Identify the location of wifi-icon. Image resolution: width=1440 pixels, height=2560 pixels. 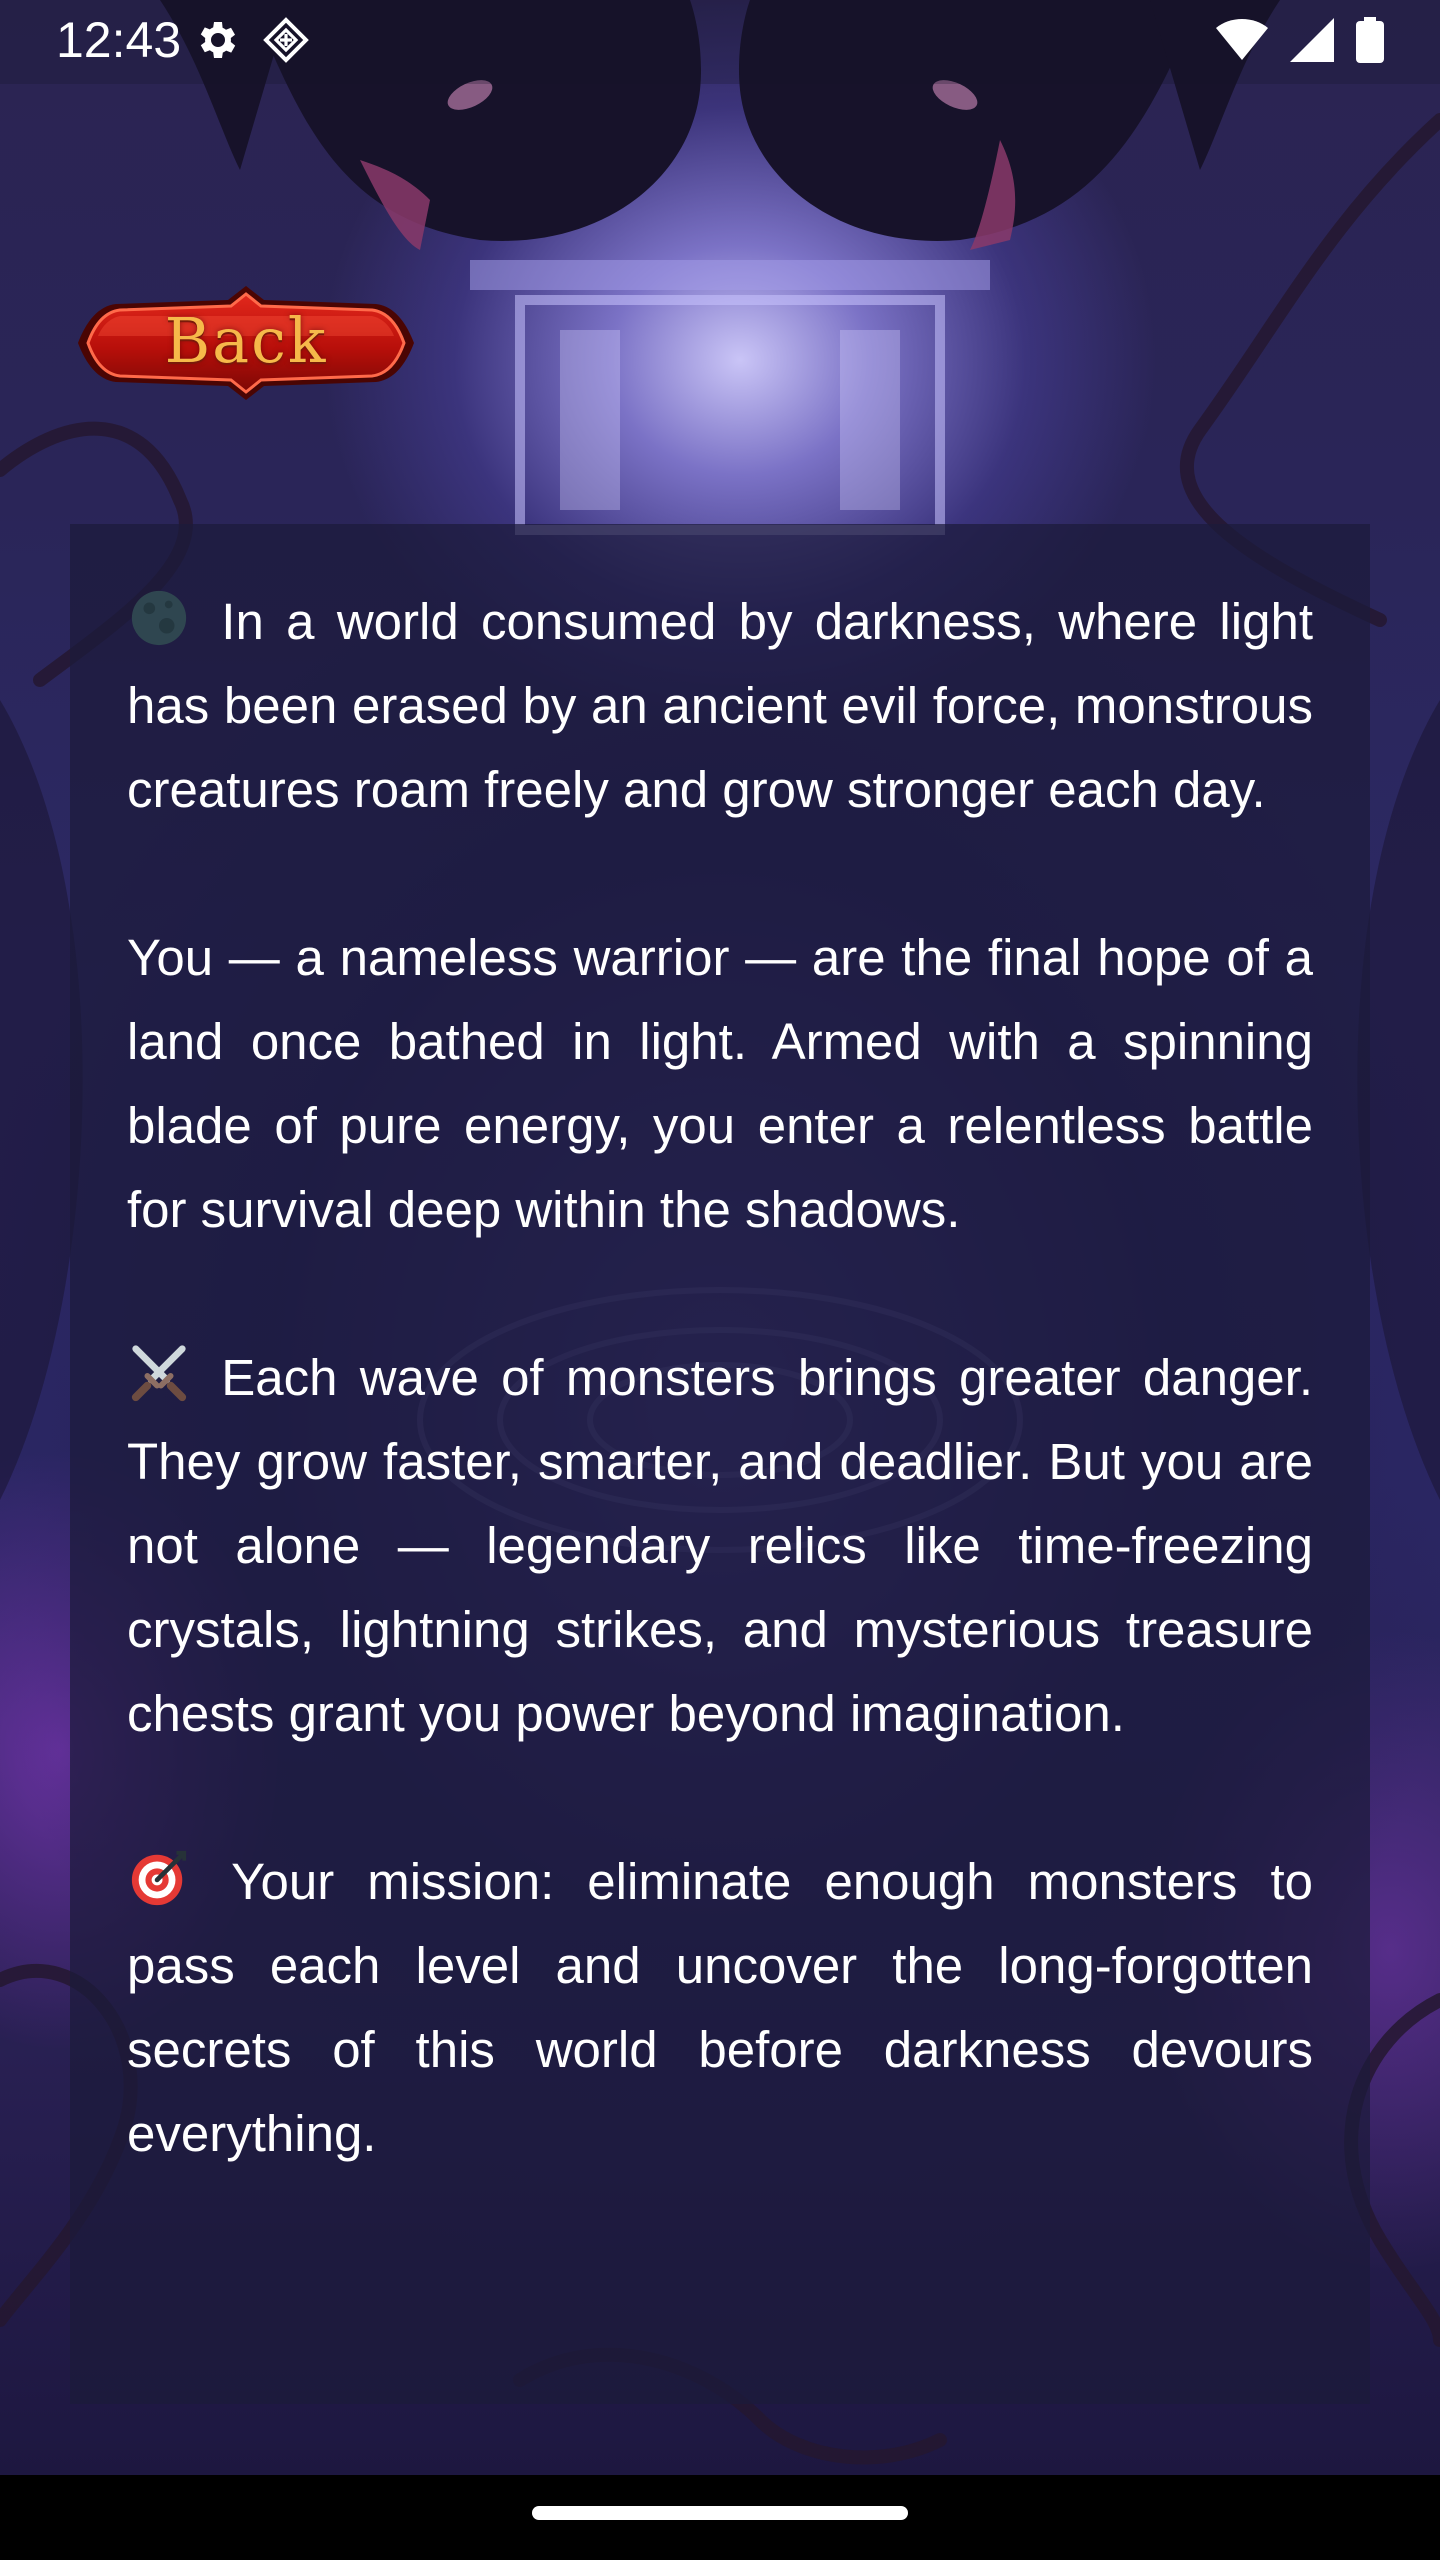
(1242, 42).